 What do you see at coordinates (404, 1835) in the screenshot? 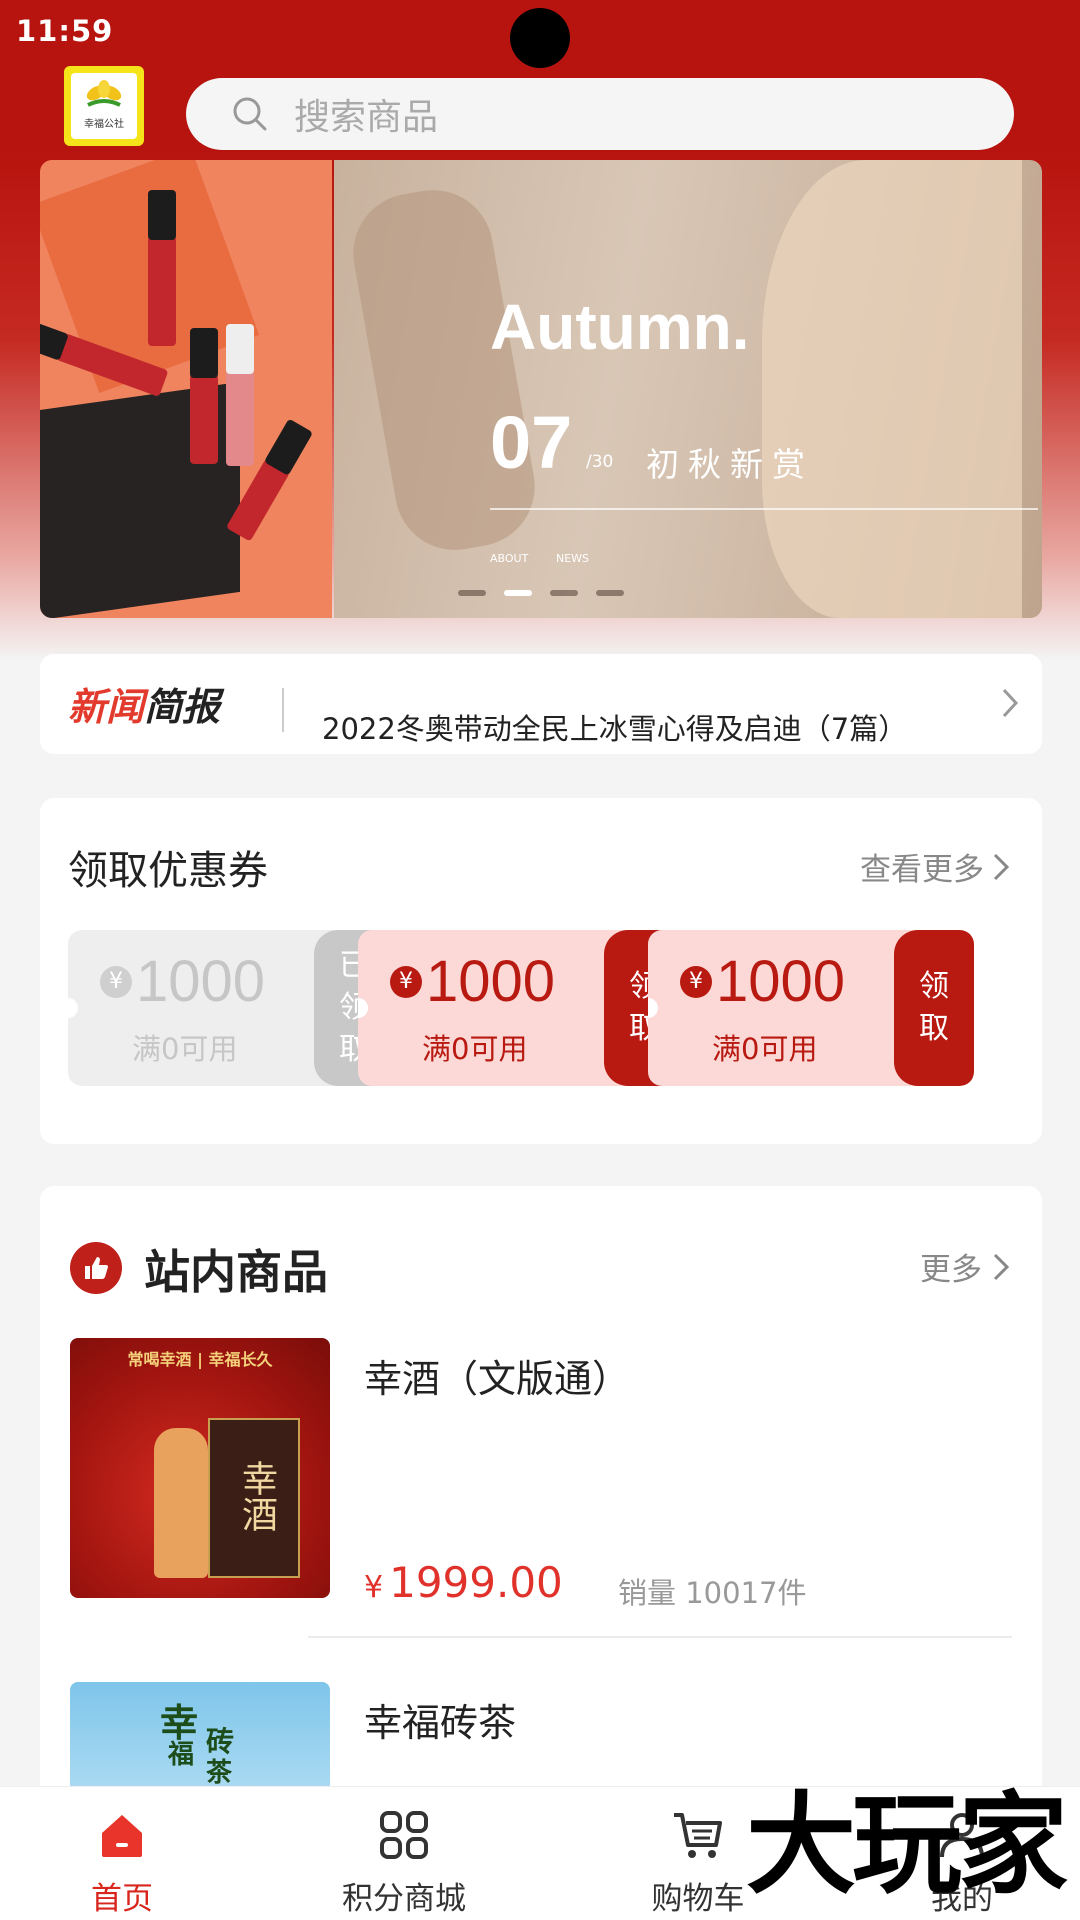
I see `grid-icon` at bounding box center [404, 1835].